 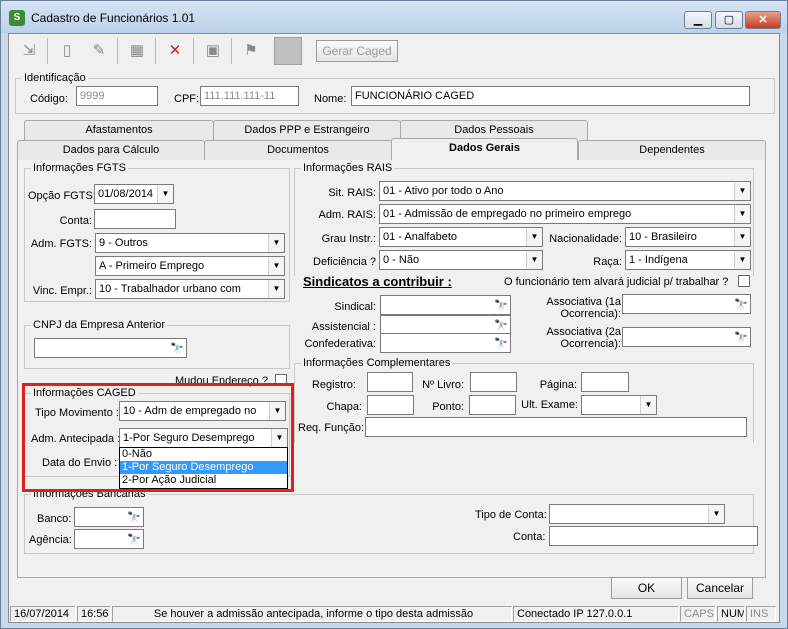 What do you see at coordinates (556, 427) in the screenshot?
I see `req-funcao-field` at bounding box center [556, 427].